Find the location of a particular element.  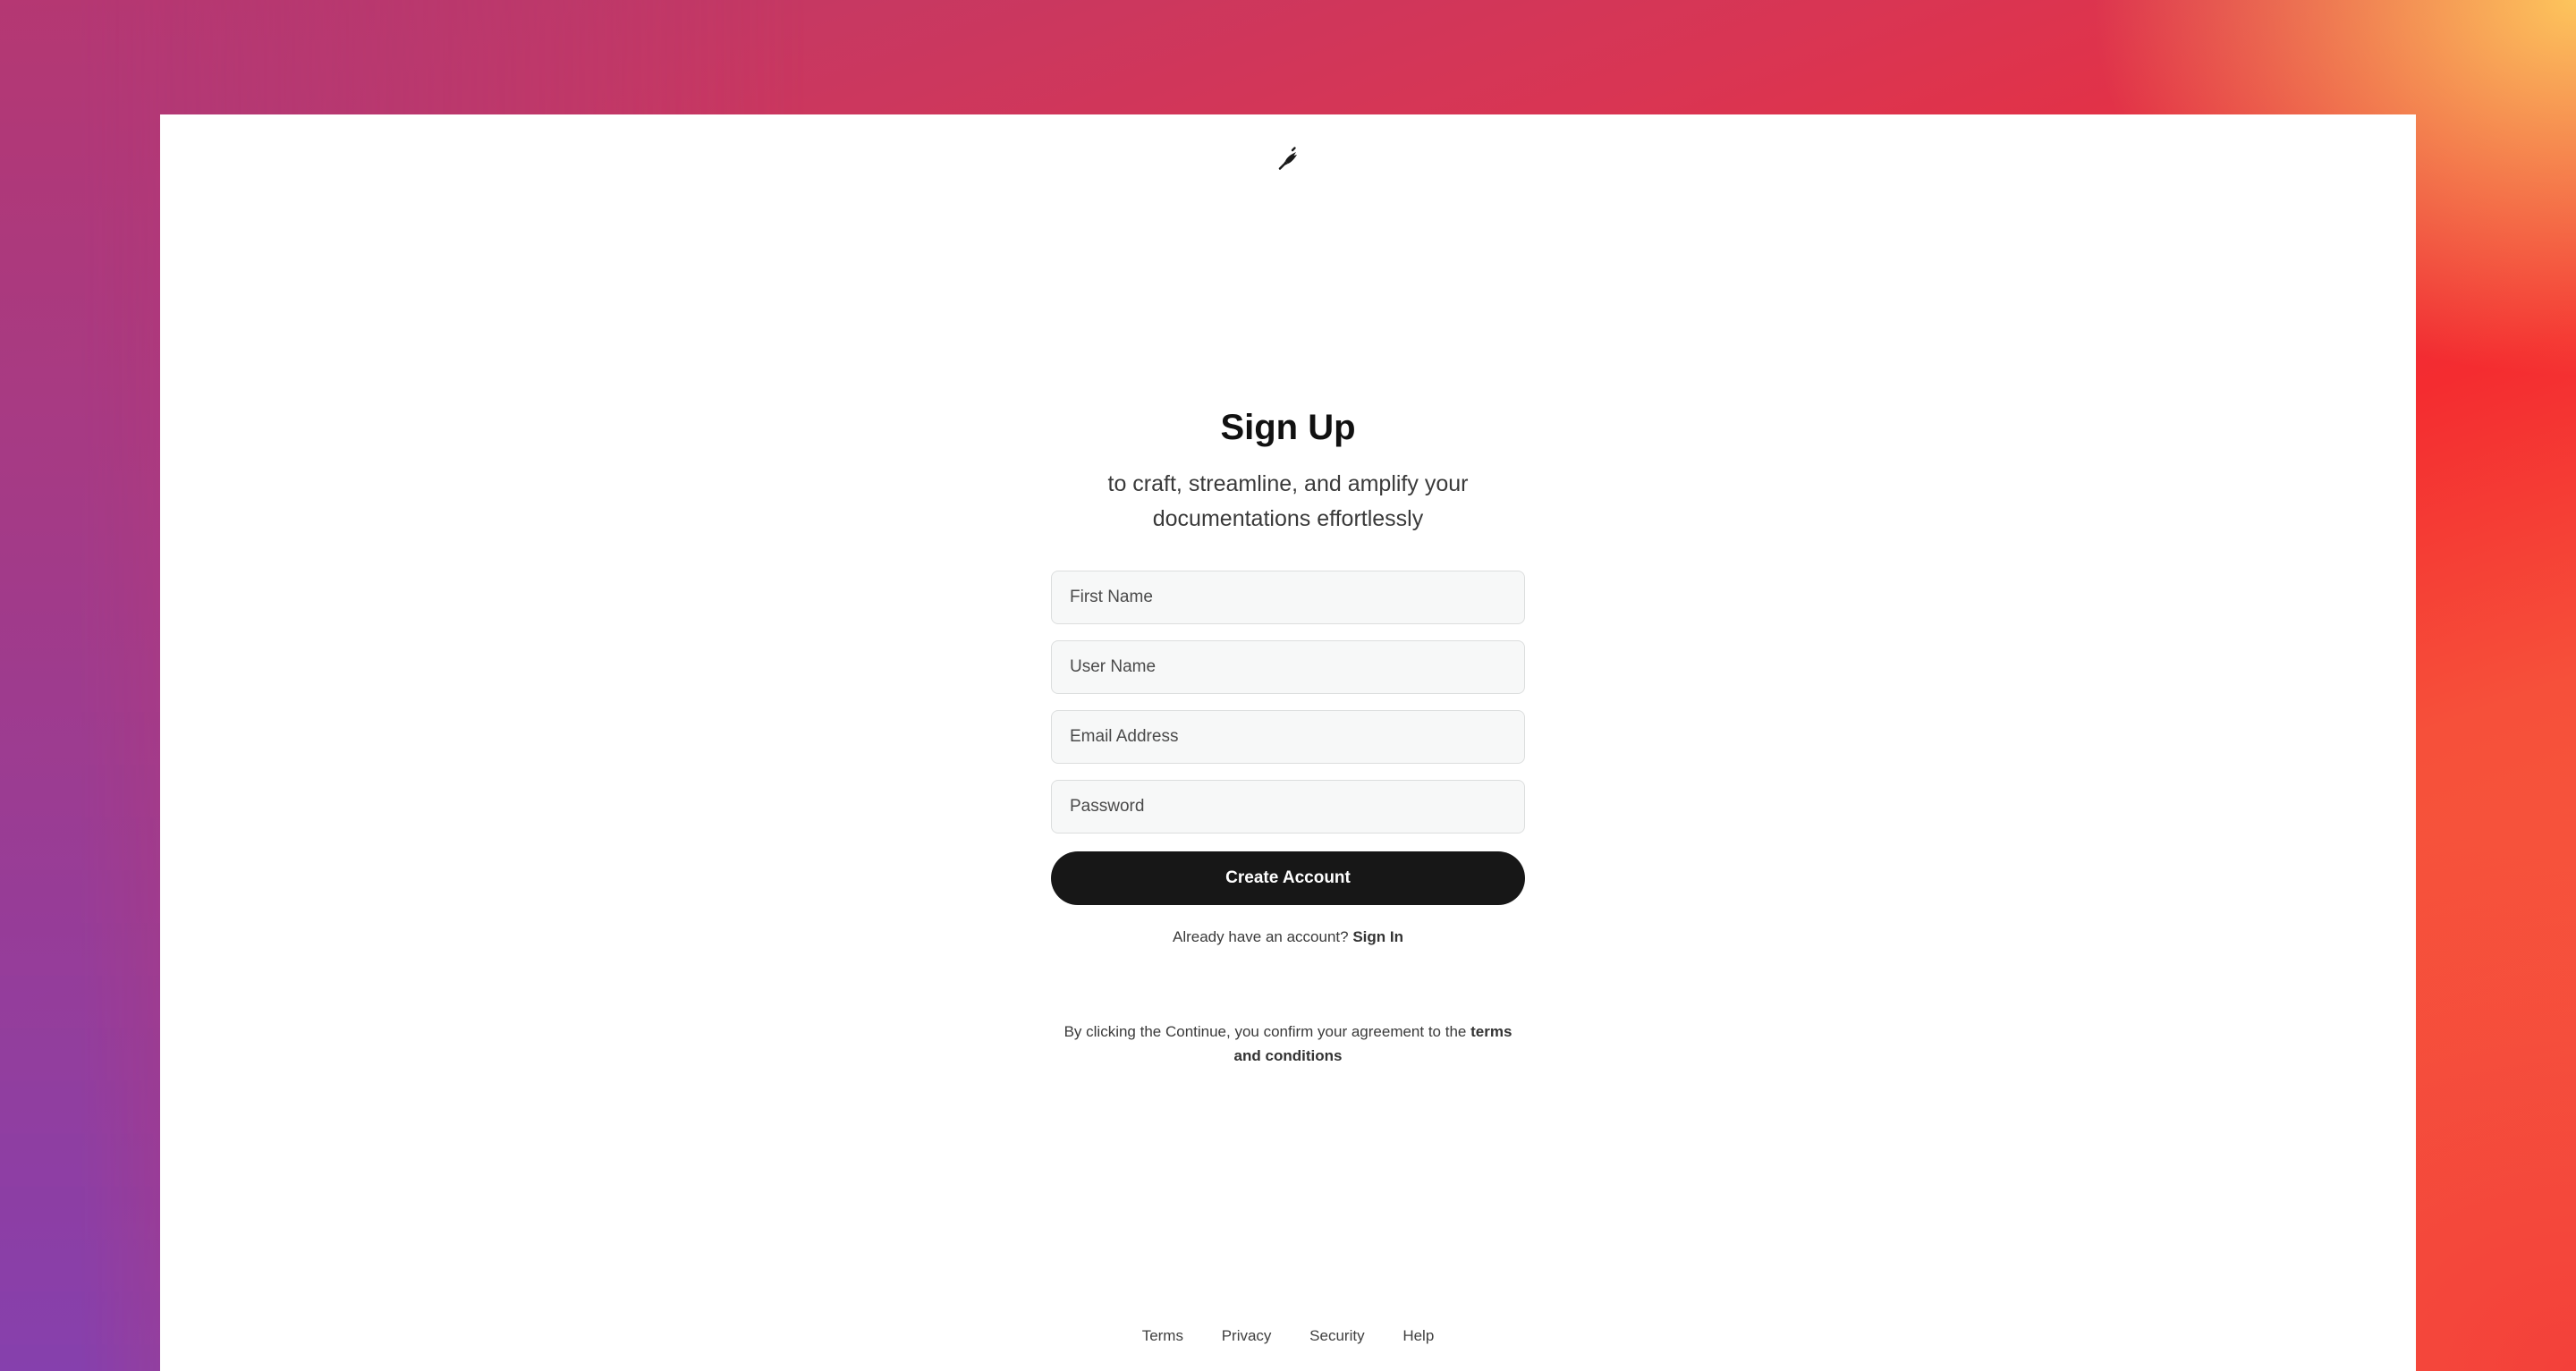

create-account-button: Create Account is located at coordinates (1288, 878).